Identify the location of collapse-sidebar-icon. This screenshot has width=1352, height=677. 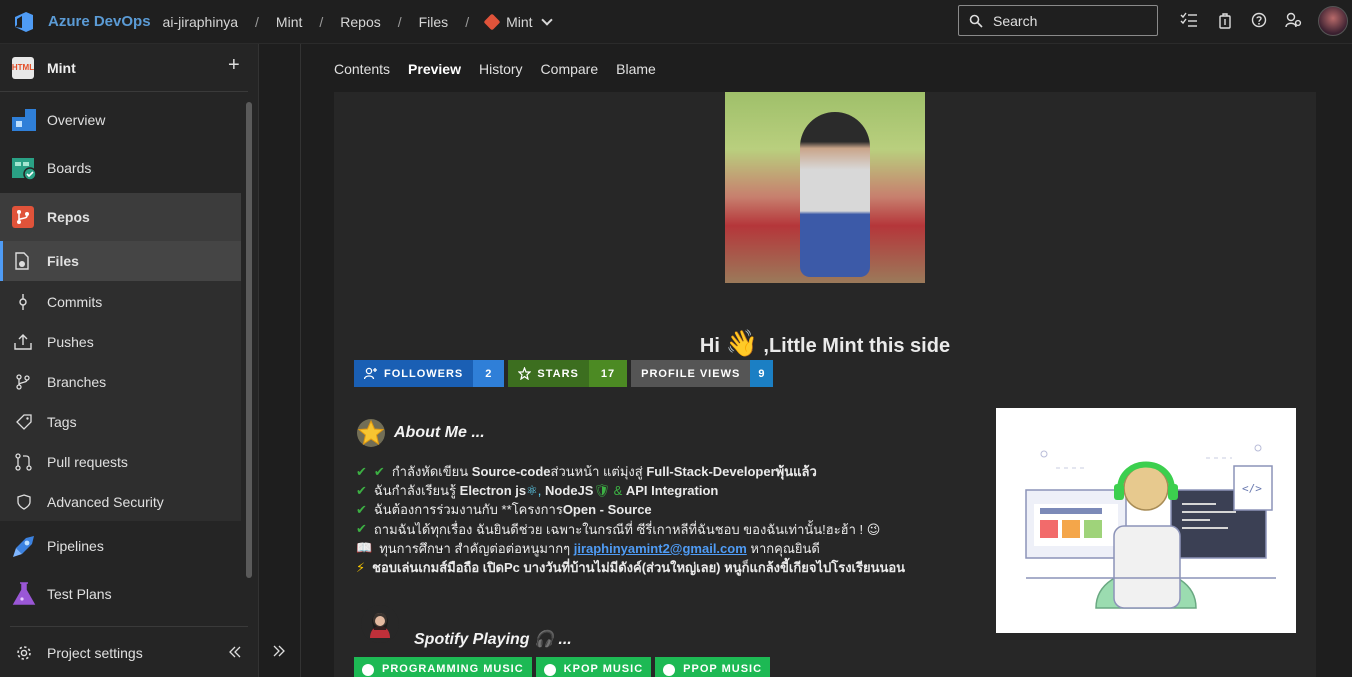
(235, 652).